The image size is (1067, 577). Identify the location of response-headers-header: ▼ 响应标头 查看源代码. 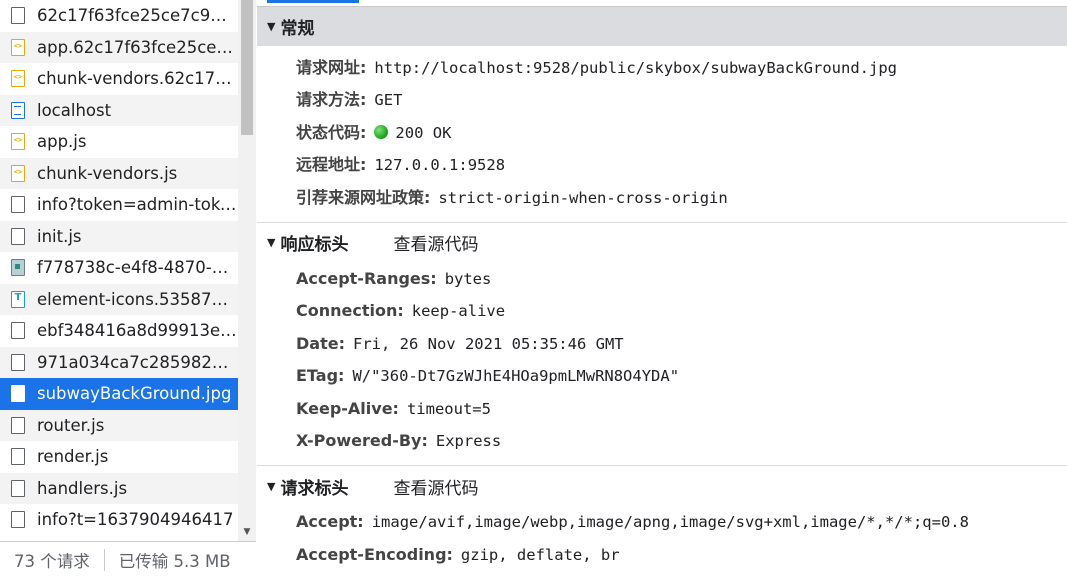
(662, 243).